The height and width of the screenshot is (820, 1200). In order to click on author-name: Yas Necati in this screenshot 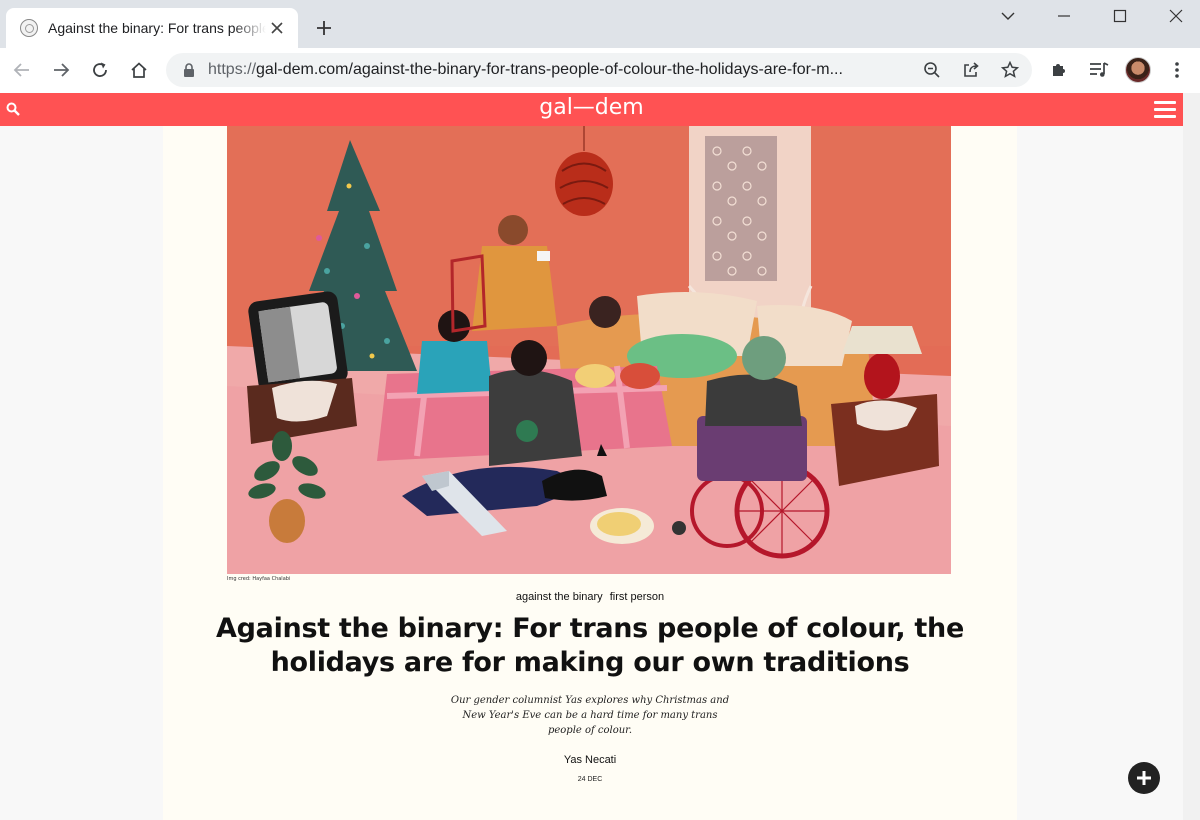, I will do `click(590, 760)`.